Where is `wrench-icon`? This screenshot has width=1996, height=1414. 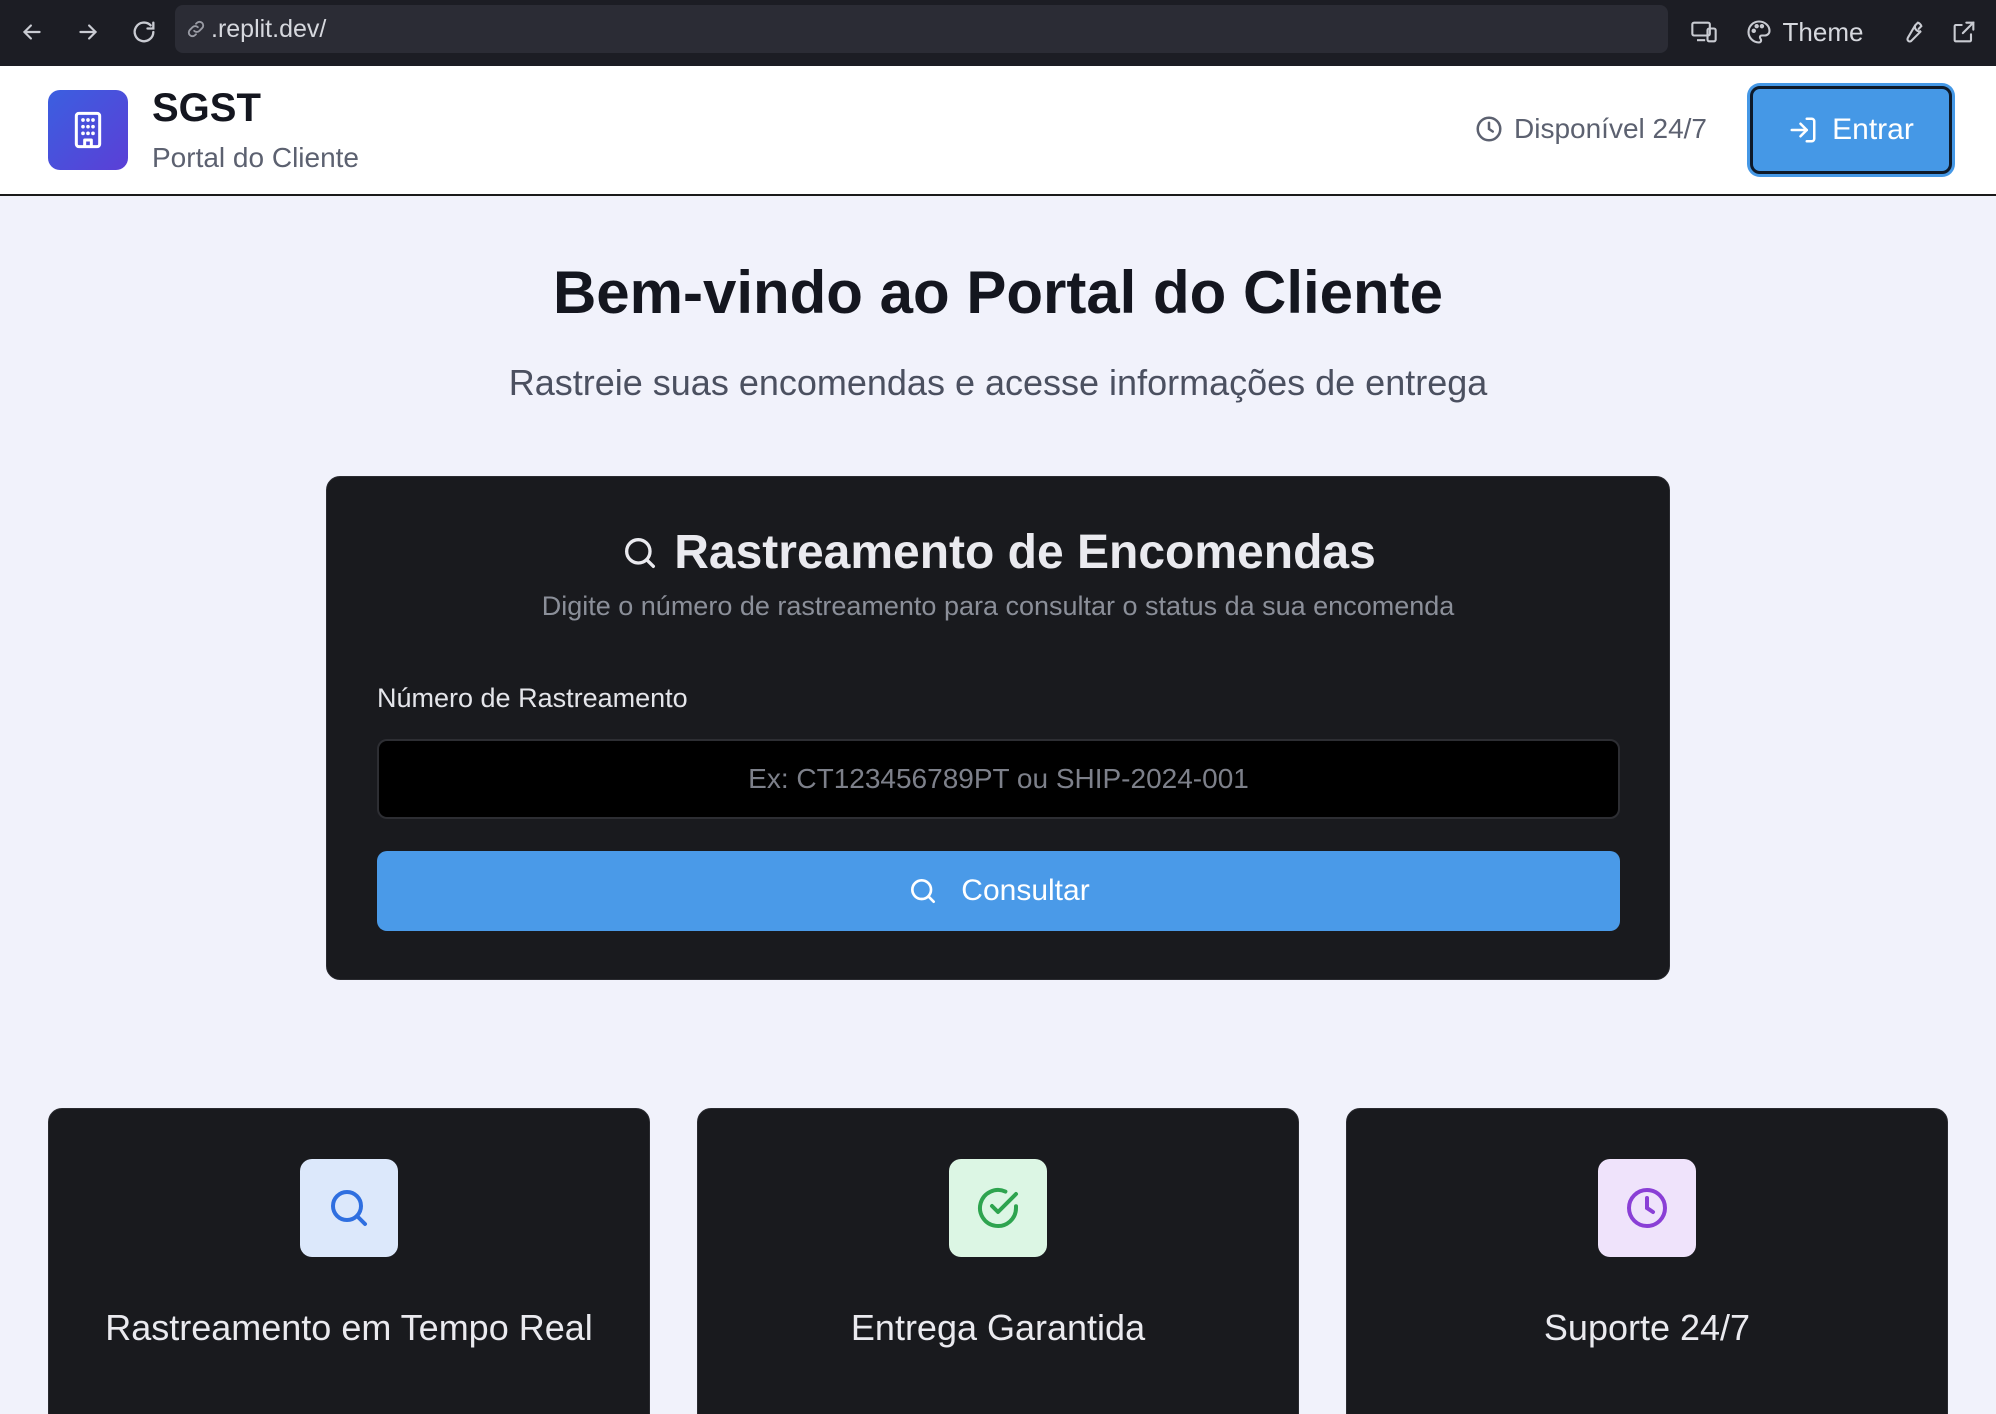
wrench-icon is located at coordinates (1914, 32).